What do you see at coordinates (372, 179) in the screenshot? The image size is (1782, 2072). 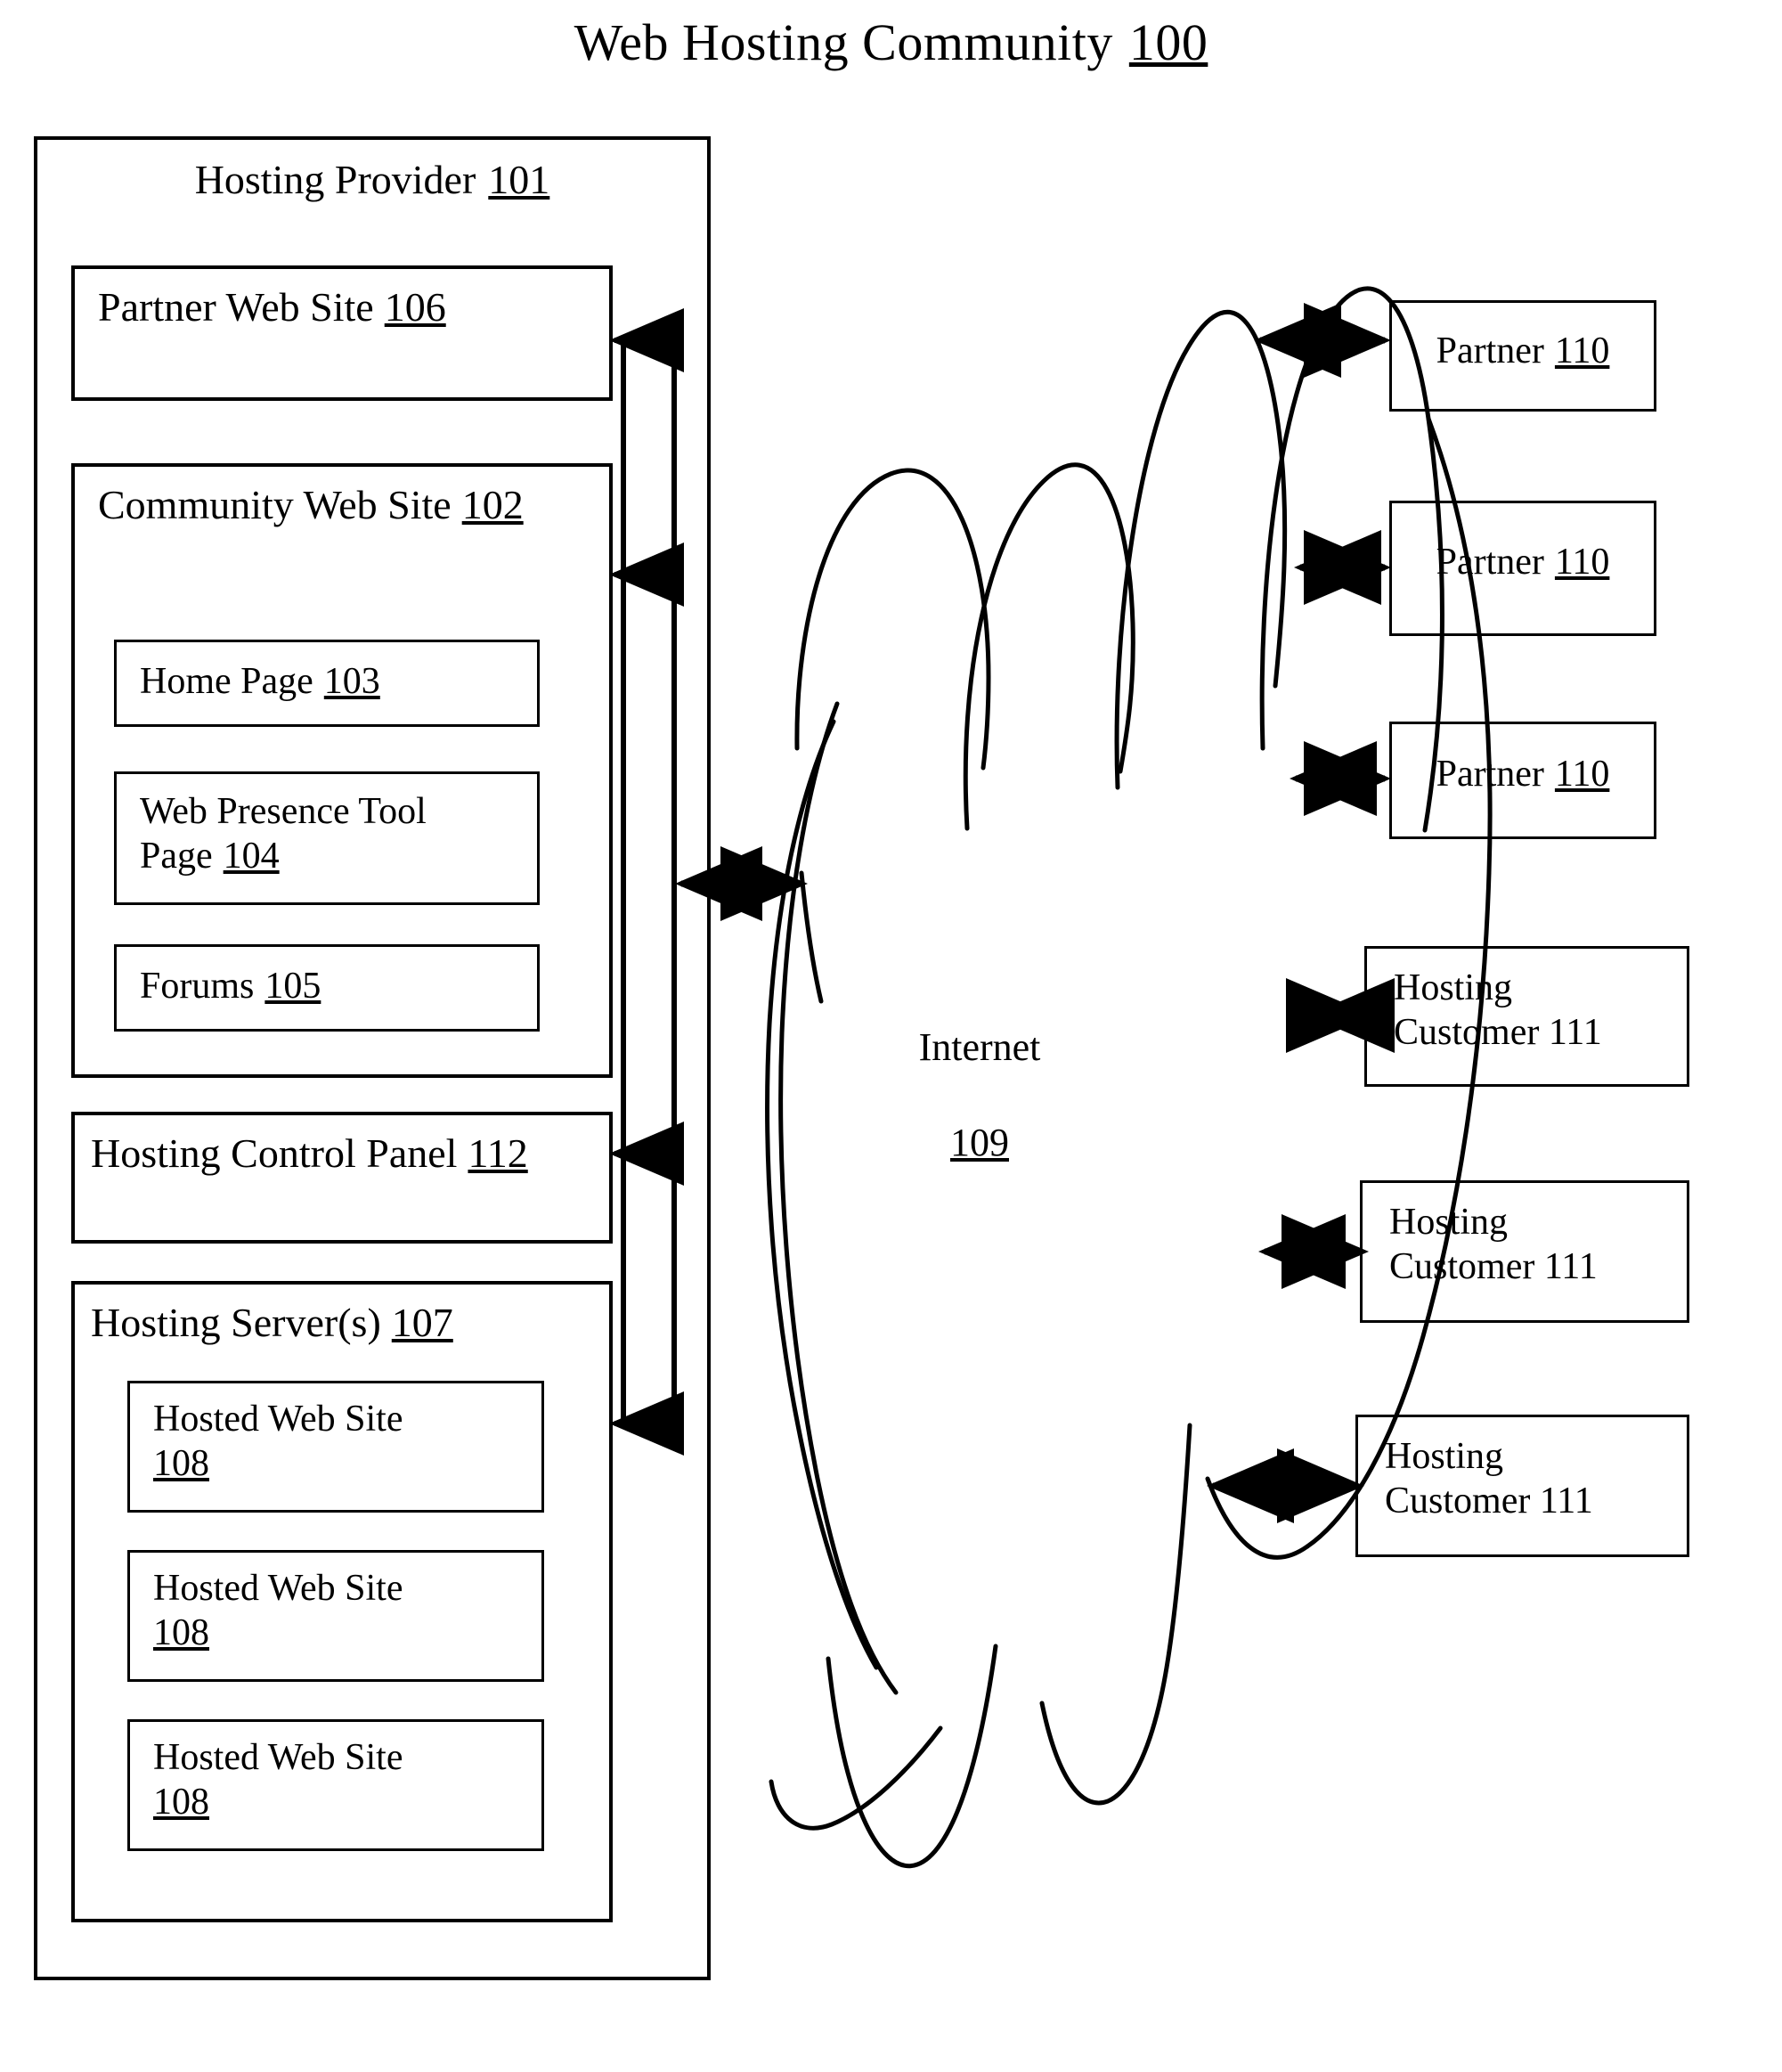 I see `hosting-provider-label: Hosting Provider 101` at bounding box center [372, 179].